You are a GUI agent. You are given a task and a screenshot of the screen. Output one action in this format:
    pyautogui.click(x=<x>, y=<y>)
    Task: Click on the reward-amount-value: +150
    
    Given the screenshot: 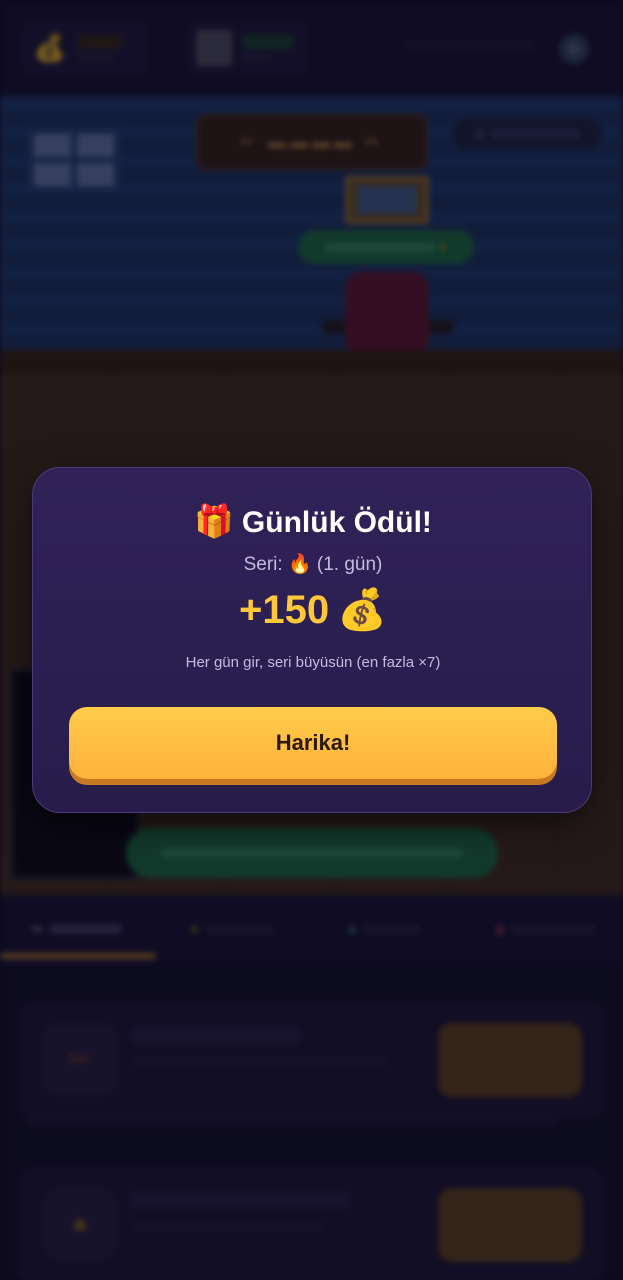 What is the action you would take?
    pyautogui.click(x=284, y=610)
    